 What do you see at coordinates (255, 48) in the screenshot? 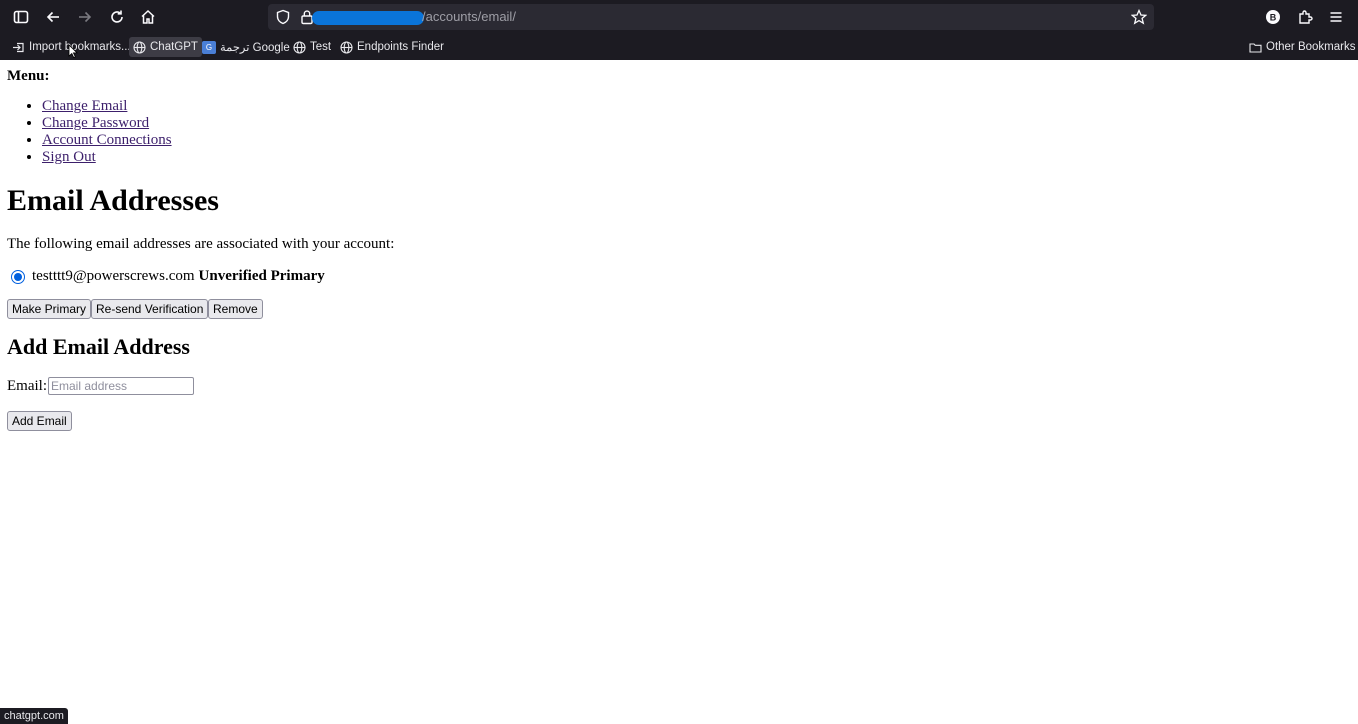
I see `bookmark-label: ترجمة Google` at bounding box center [255, 48].